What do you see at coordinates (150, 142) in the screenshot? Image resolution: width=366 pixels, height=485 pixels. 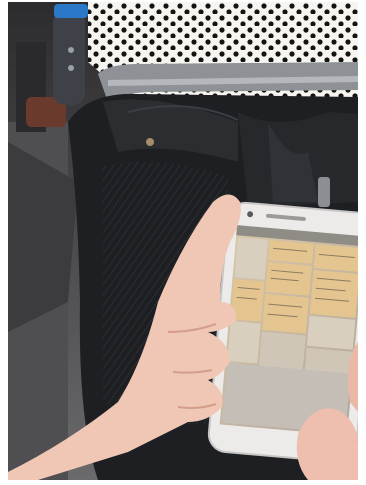 I see `bag-rivet` at bounding box center [150, 142].